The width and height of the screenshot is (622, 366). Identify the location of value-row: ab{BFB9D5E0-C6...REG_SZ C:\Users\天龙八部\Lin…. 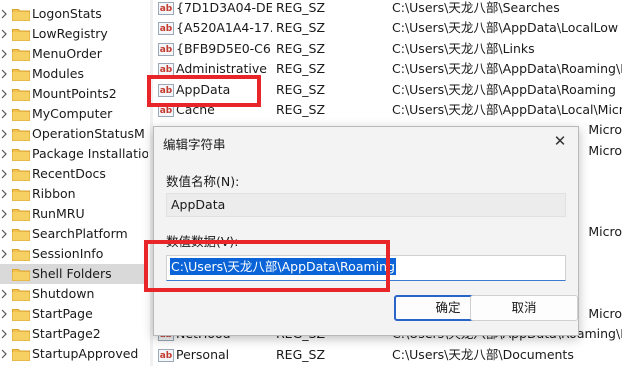
(388, 49).